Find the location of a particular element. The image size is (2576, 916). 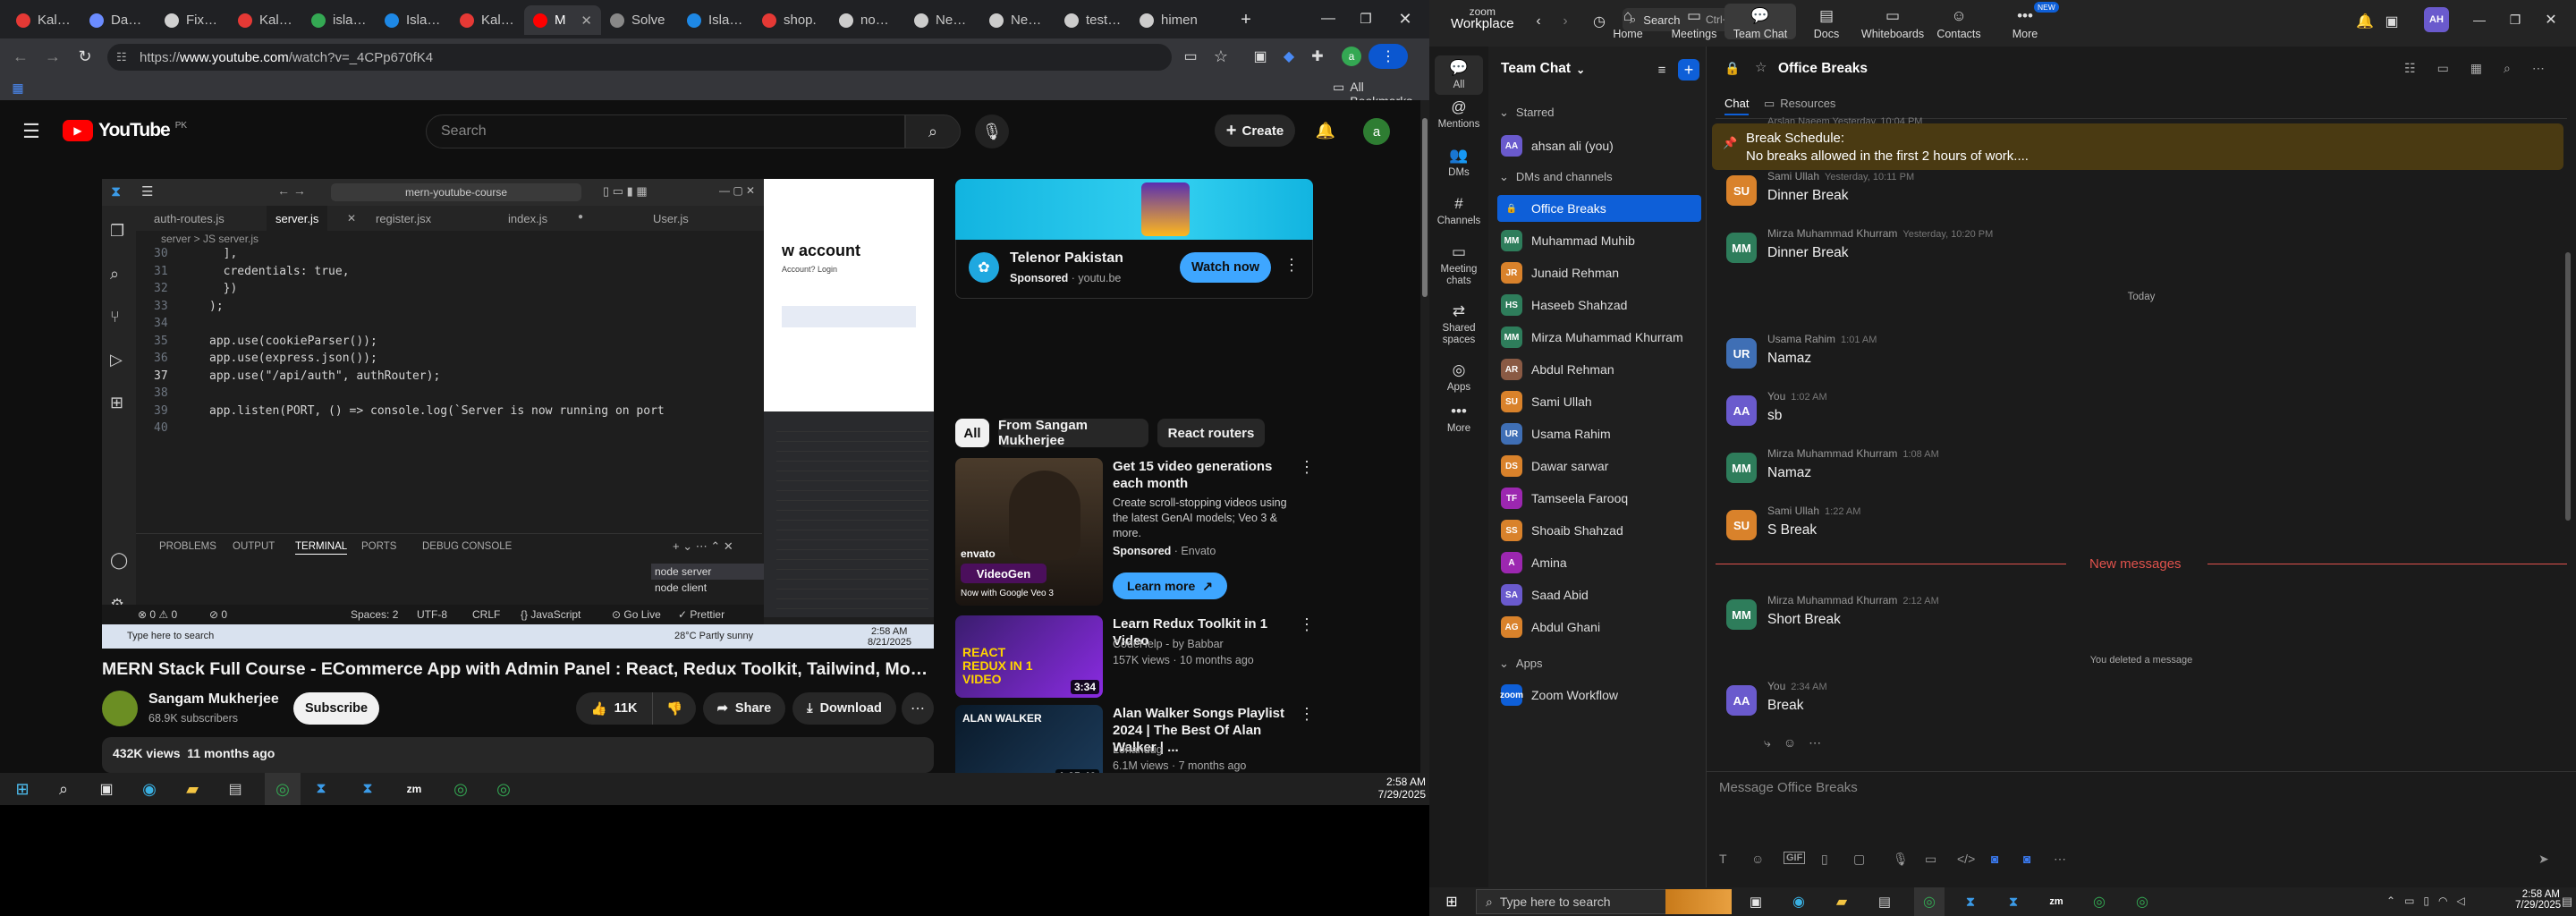

chrome-icon-2: ◎ is located at coordinates (2099, 901).